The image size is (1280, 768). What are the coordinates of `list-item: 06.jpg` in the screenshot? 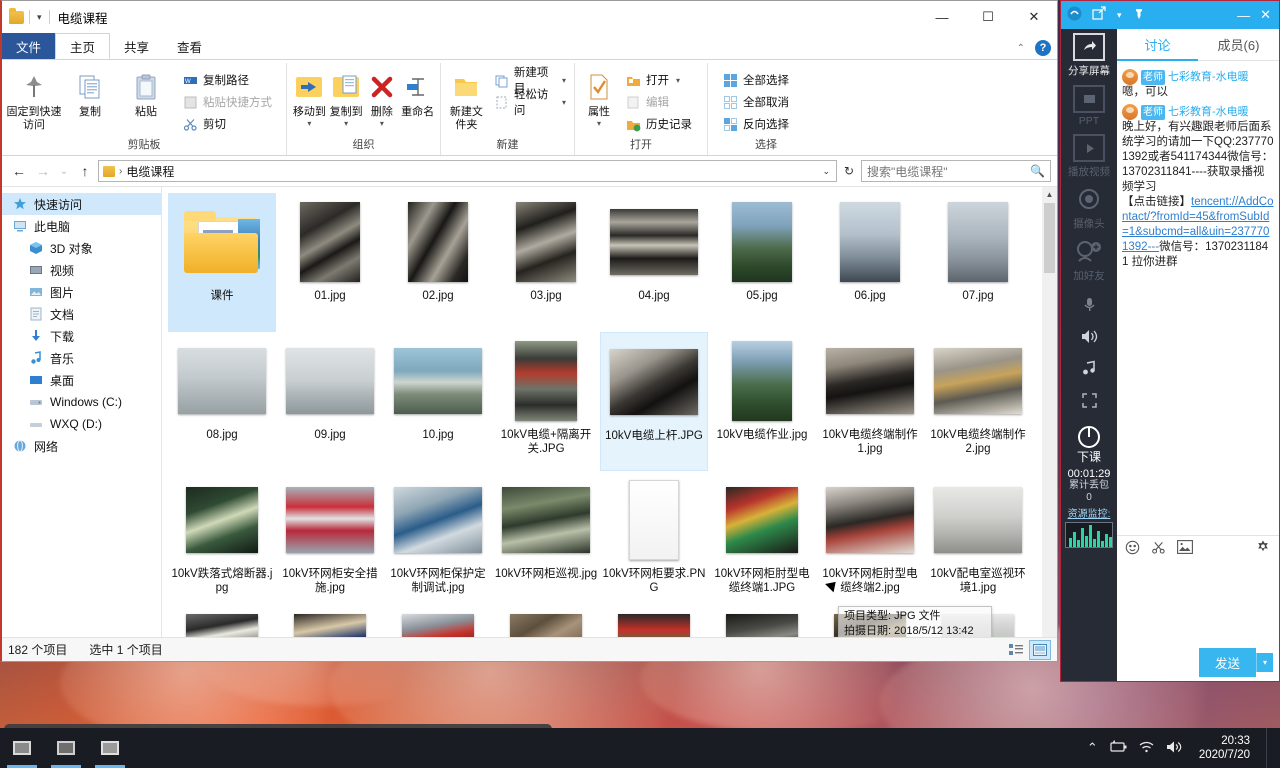 It's located at (870, 262).